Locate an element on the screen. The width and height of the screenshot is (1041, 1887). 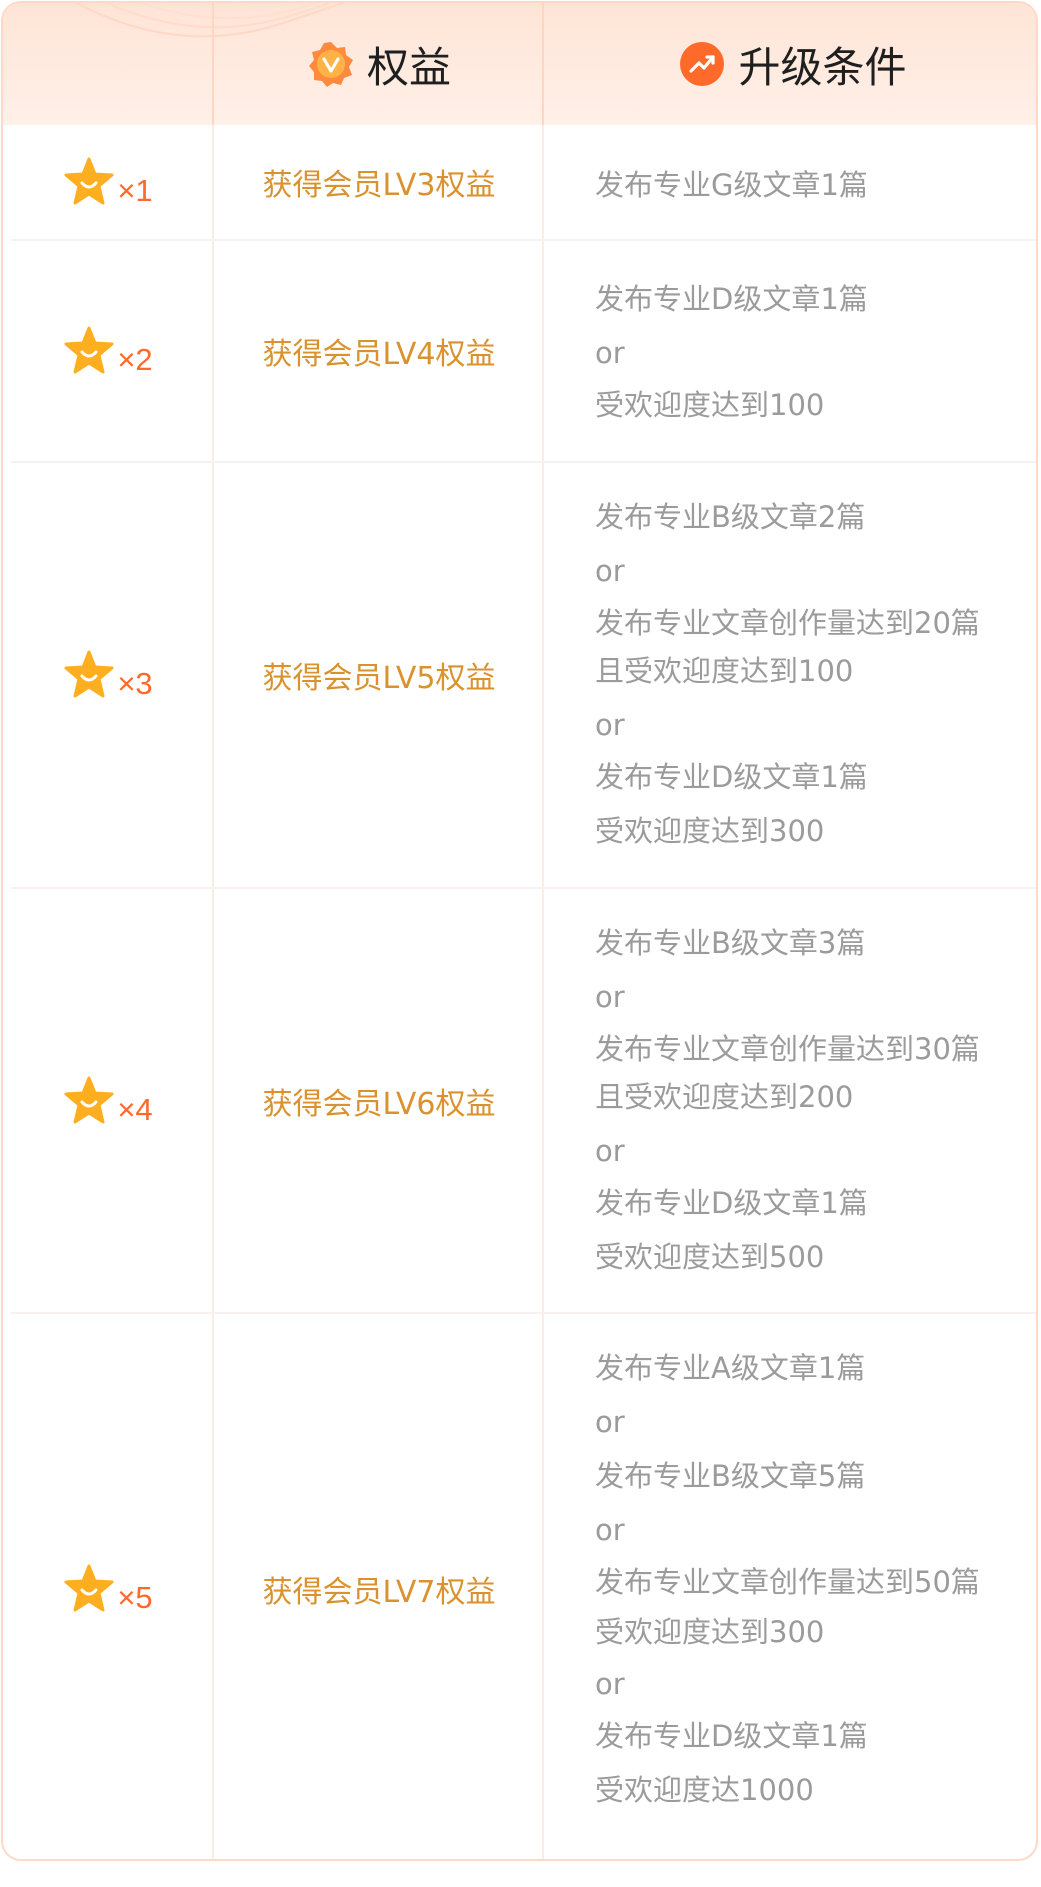
condition-line: 受欢迎度达到500 is located at coordinates (710, 1257).